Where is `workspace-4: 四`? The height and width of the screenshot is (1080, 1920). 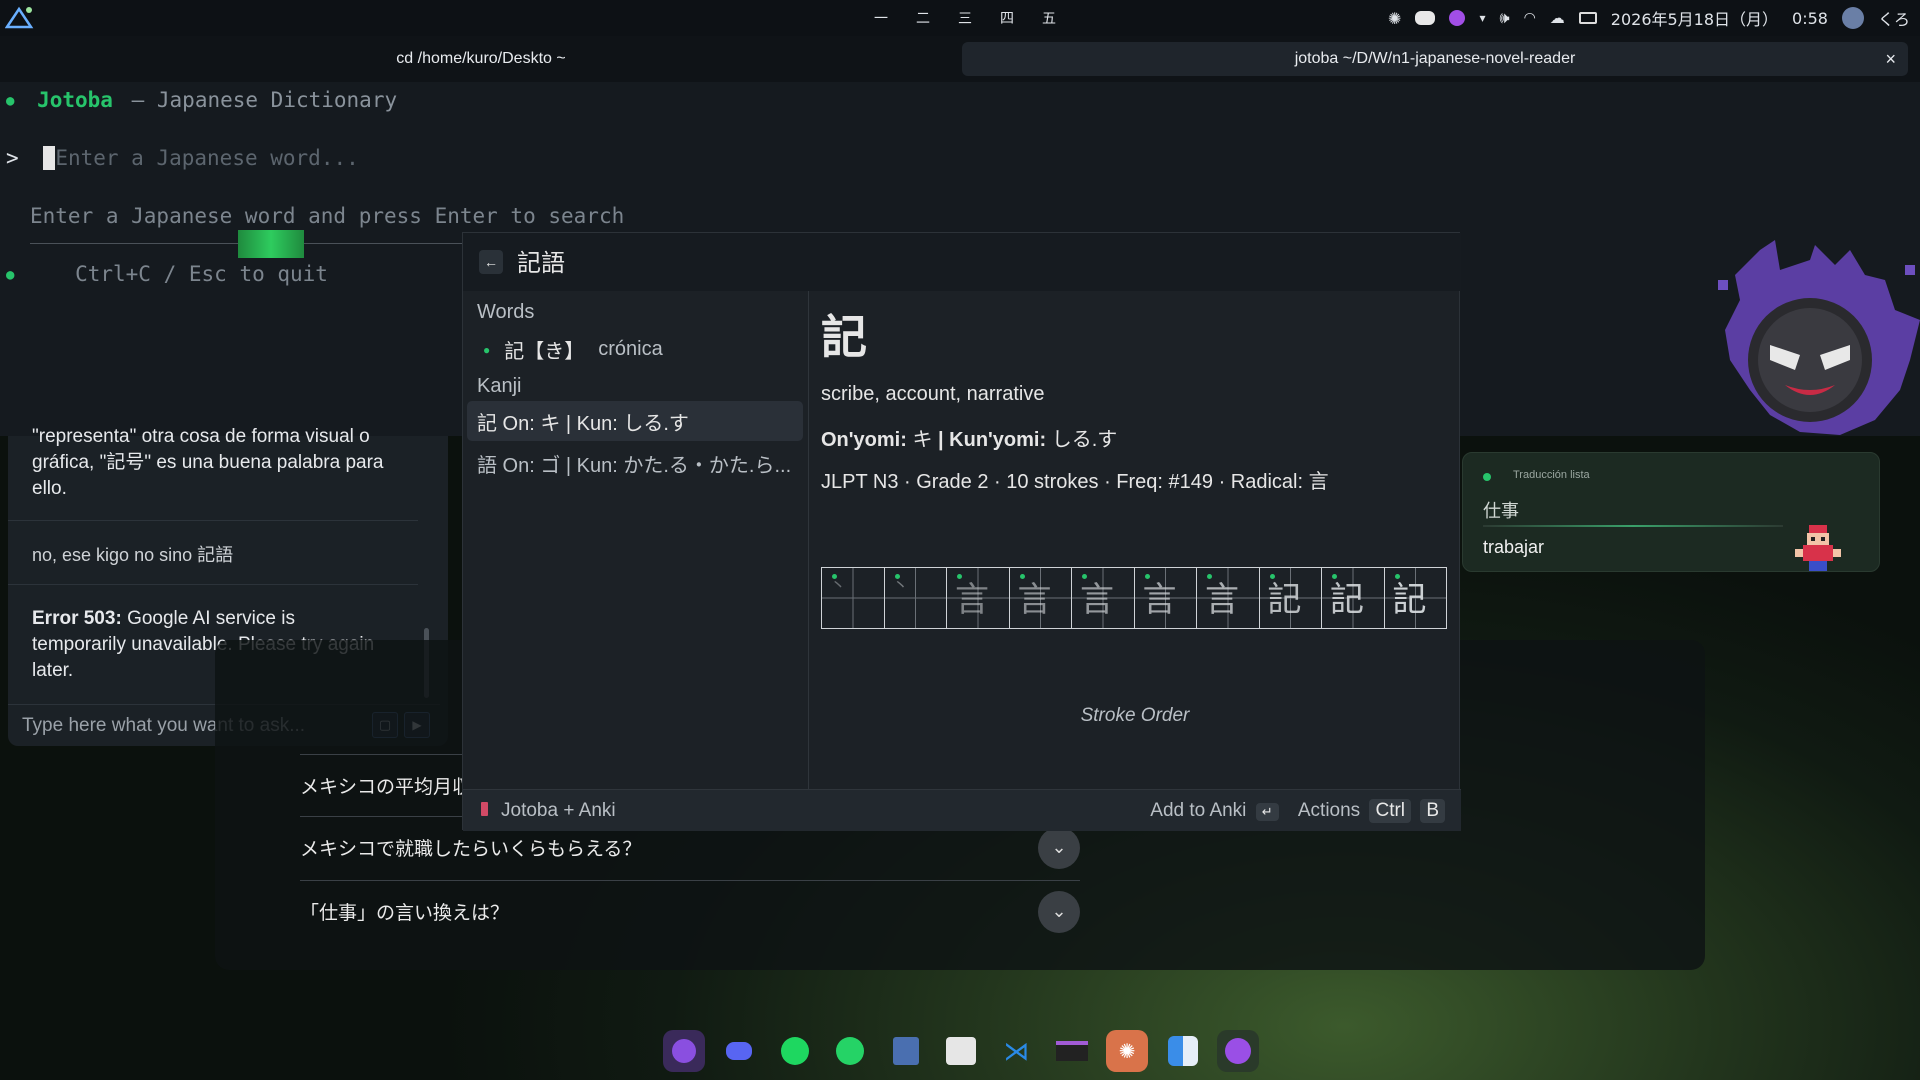
workspace-4: 四 is located at coordinates (1007, 18).